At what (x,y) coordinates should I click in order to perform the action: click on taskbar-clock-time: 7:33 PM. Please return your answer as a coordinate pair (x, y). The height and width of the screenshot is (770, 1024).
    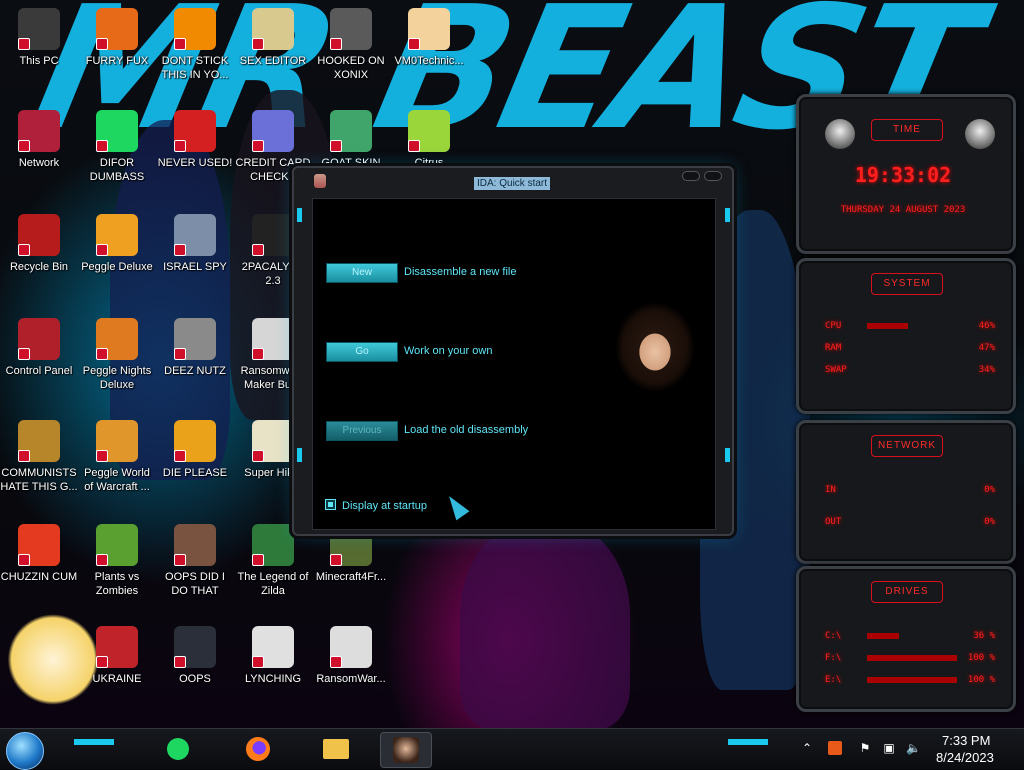
    Looking at the image, I should click on (966, 740).